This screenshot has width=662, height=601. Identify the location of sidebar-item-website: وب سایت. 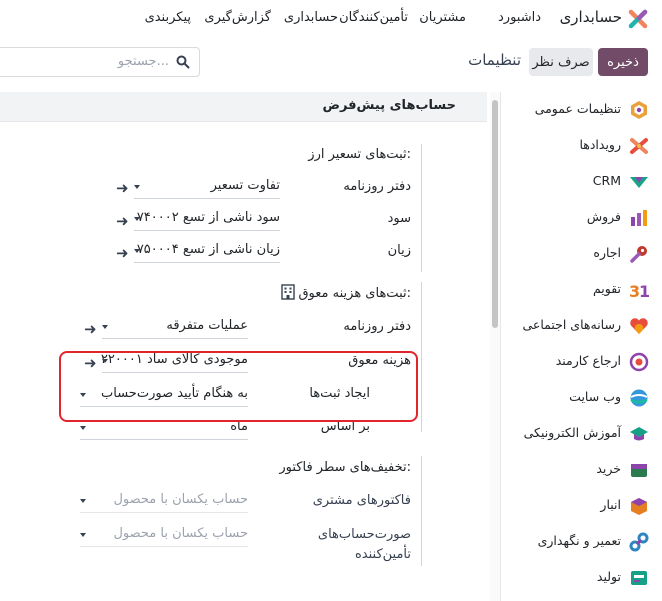
(581, 398).